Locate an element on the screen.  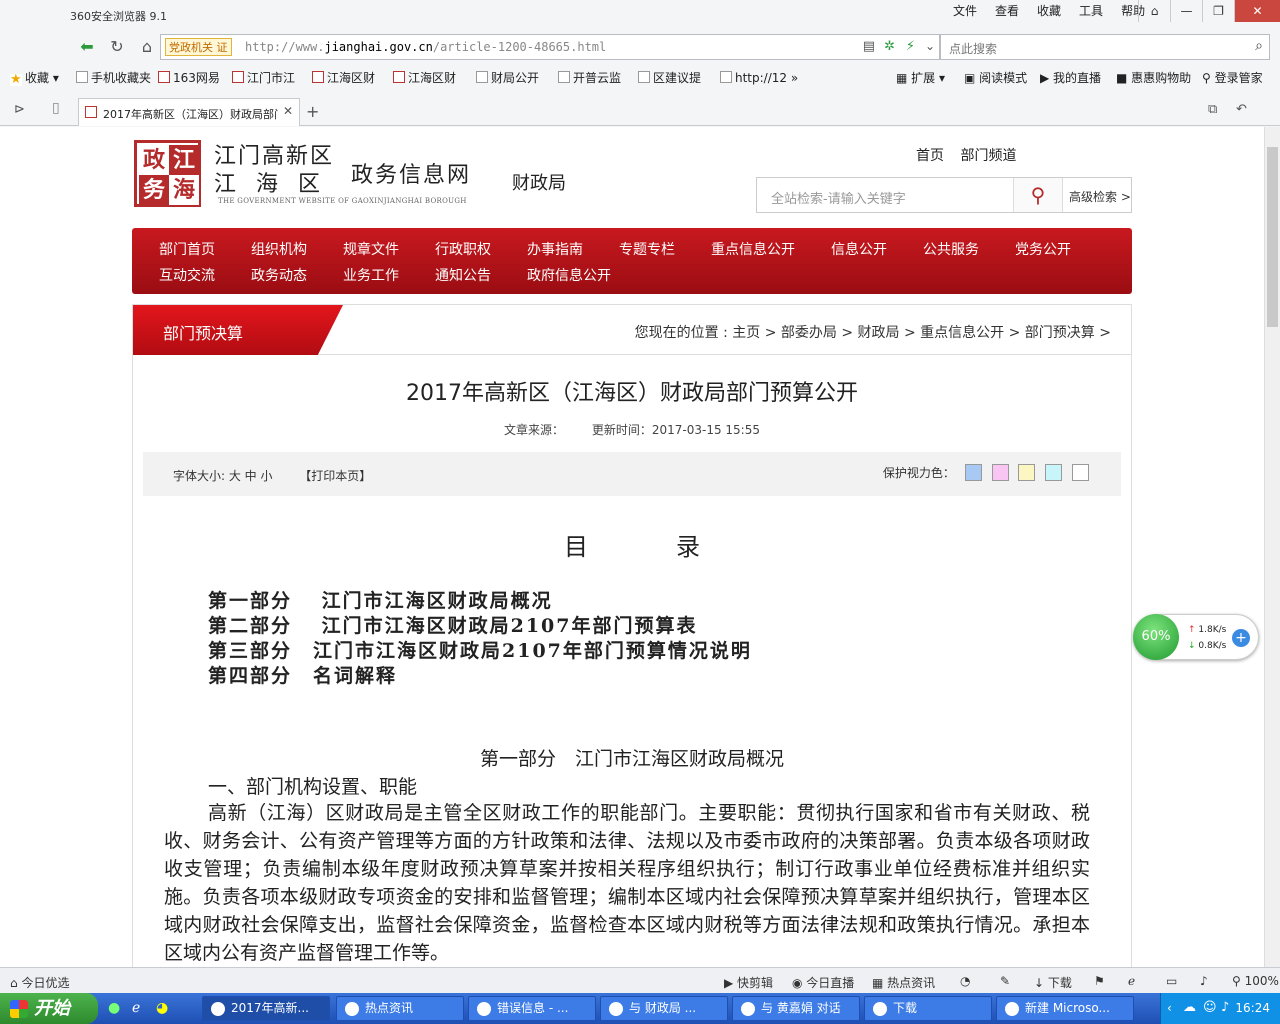
network-meter: 60% ↑ 1.8K/s ↓ 0.8K/s + is located at coordinates (1196, 637).